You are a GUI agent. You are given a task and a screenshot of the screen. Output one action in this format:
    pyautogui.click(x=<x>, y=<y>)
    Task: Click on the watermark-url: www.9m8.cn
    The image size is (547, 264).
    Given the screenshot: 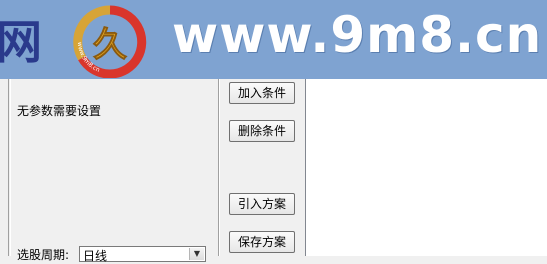 What is the action you would take?
    pyautogui.click(x=357, y=35)
    